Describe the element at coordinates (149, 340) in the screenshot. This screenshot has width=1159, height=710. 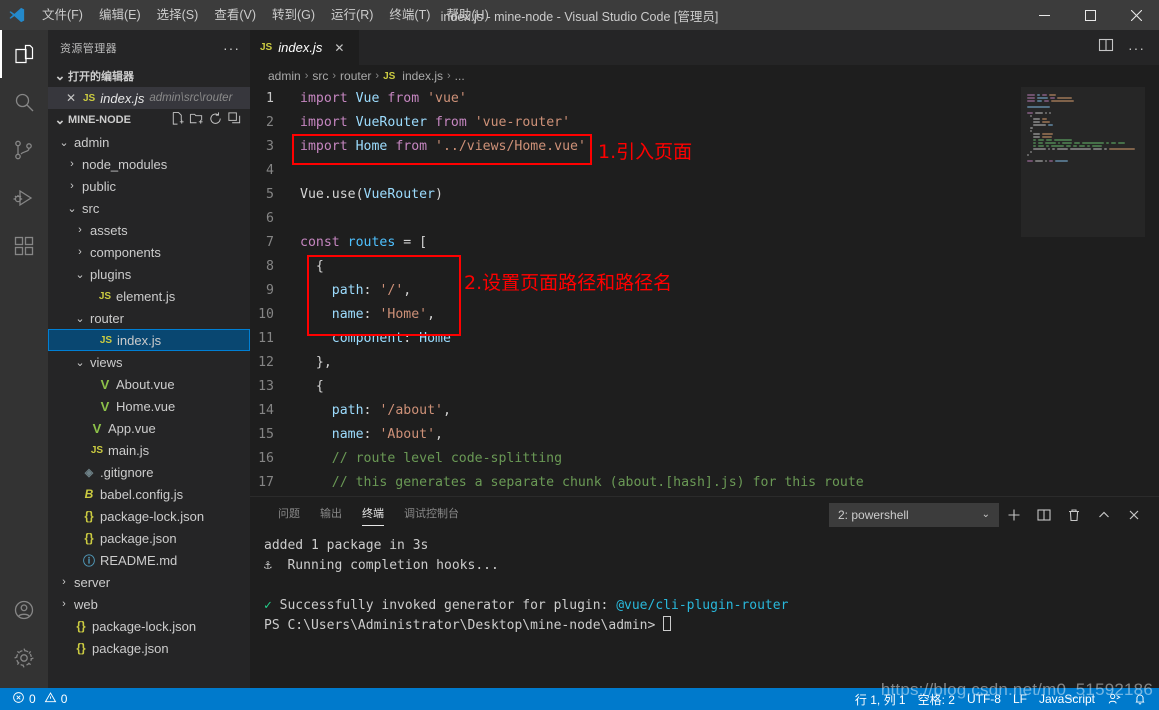
I see `tree-item-selected: JS index.js` at that location.